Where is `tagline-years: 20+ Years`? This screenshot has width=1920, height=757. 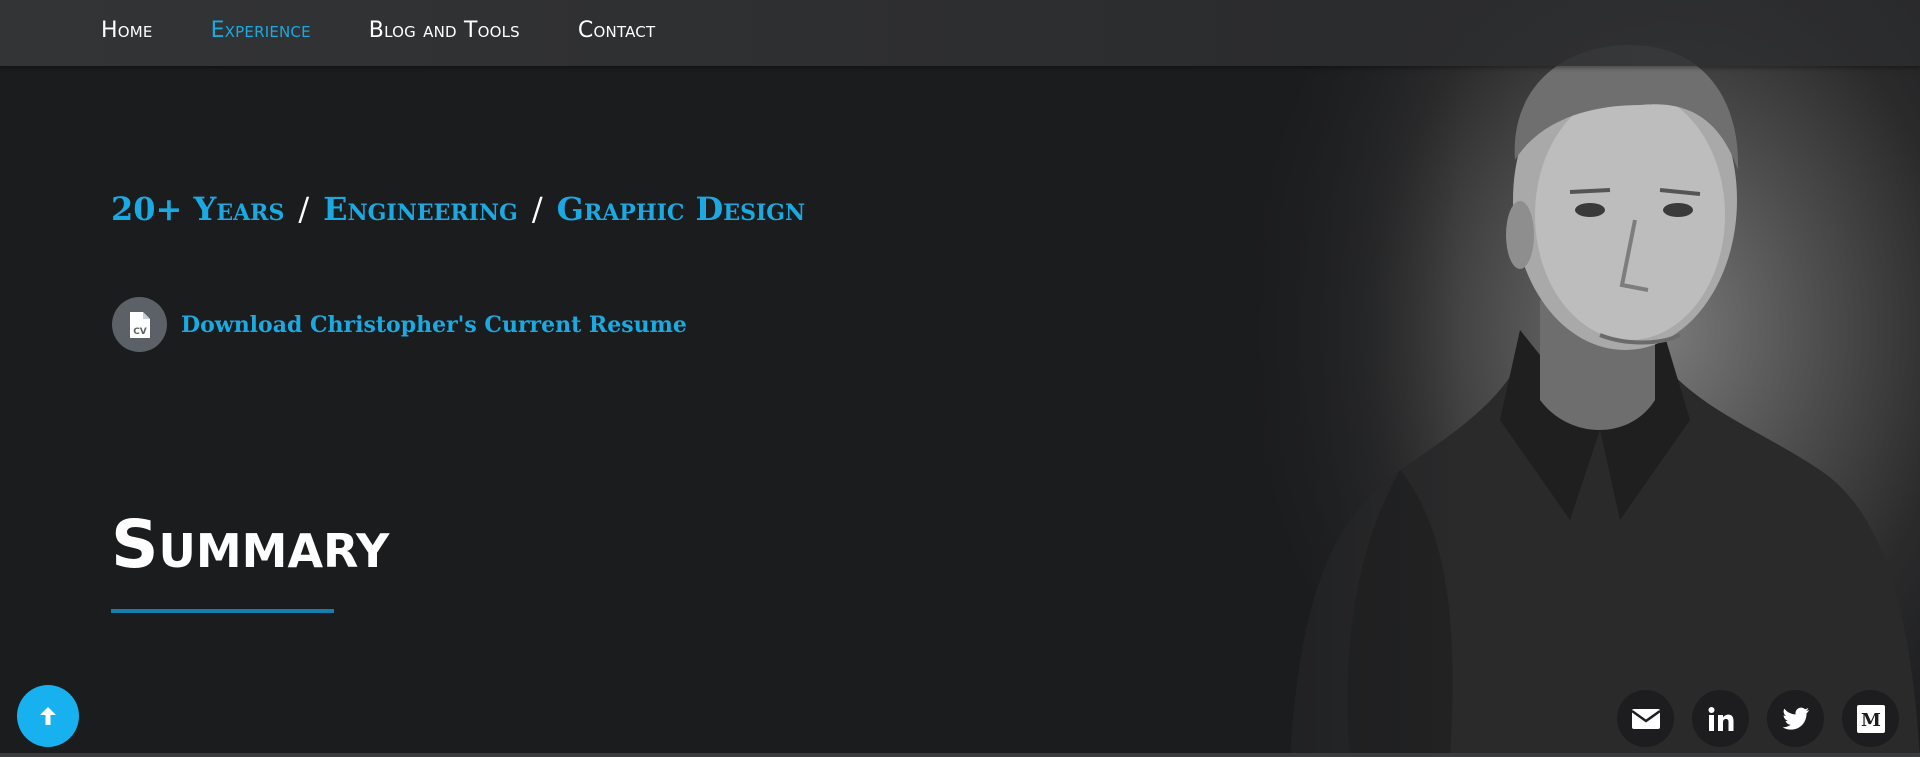 tagline-years: 20+ Years is located at coordinates (198, 209).